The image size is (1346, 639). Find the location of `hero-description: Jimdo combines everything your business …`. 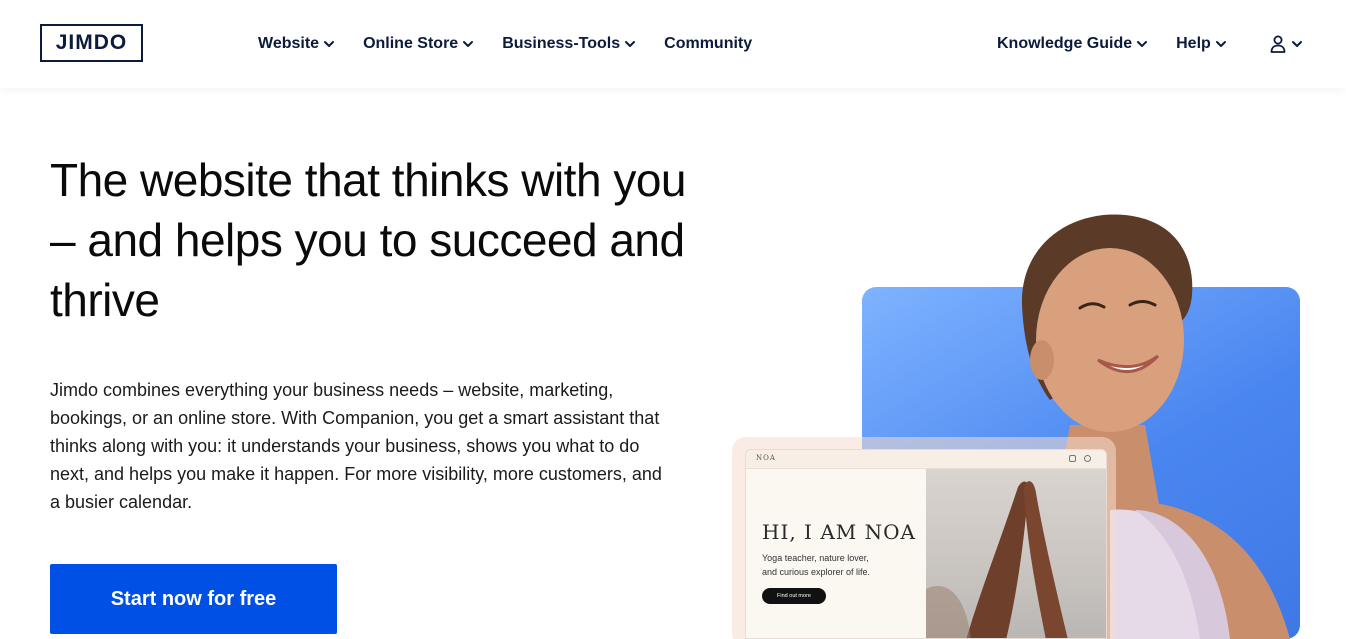

hero-description: Jimdo combines everything your business … is located at coordinates (356, 446).